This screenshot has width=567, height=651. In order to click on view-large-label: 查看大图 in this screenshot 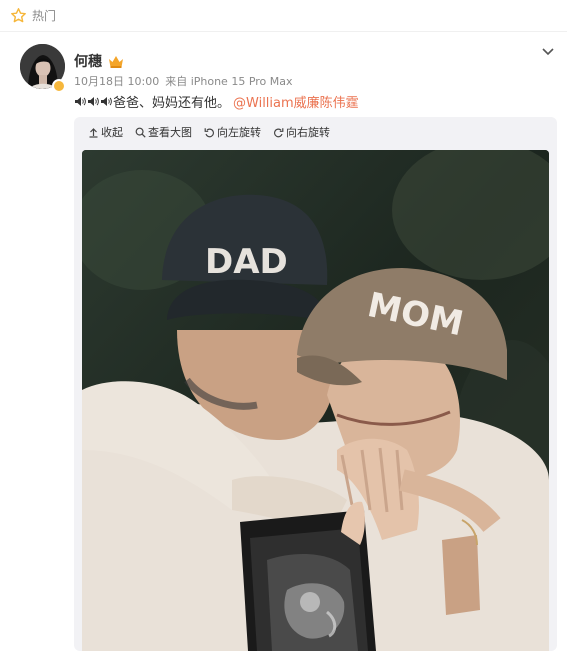, I will do `click(170, 132)`.